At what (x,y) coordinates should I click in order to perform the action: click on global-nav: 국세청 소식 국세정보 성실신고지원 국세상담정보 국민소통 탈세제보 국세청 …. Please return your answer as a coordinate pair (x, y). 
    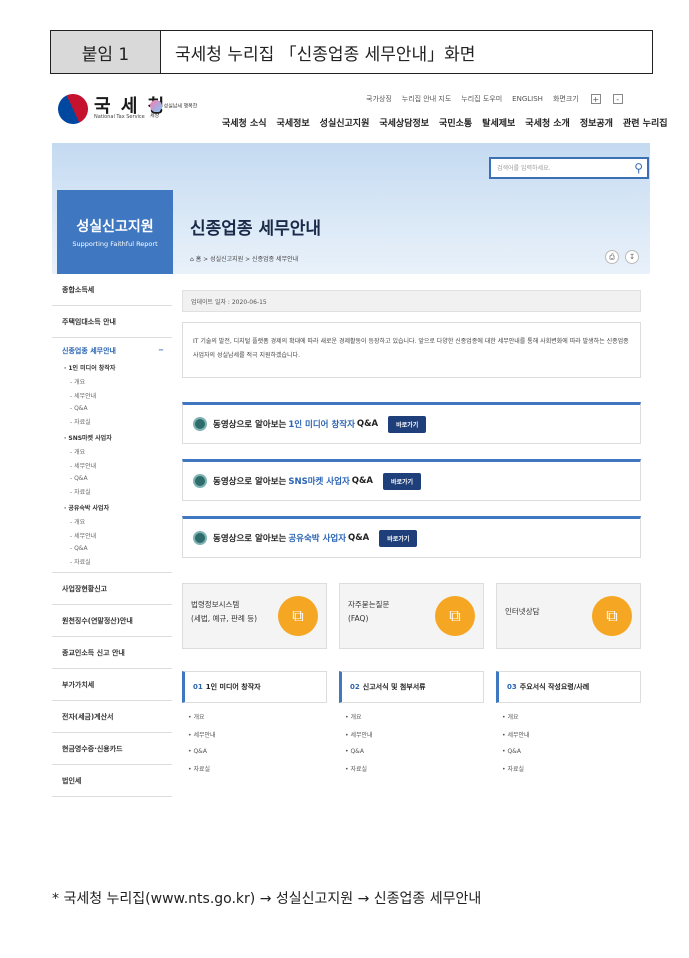
    Looking at the image, I should click on (445, 122).